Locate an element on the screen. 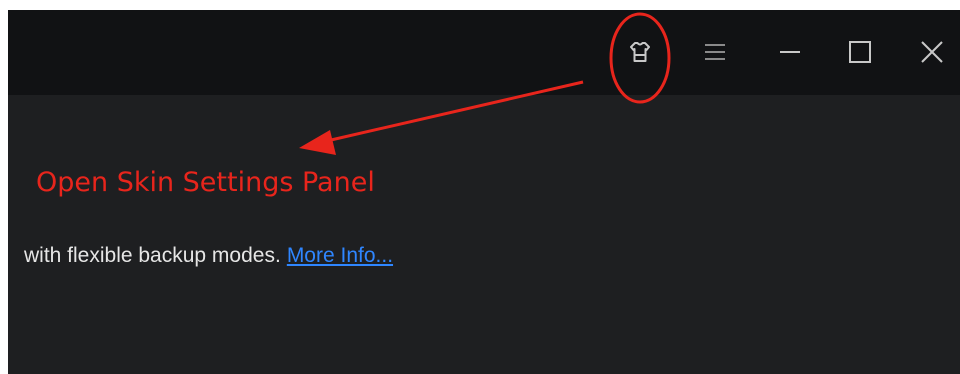 The height and width of the screenshot is (374, 960). close-icon is located at coordinates (932, 52).